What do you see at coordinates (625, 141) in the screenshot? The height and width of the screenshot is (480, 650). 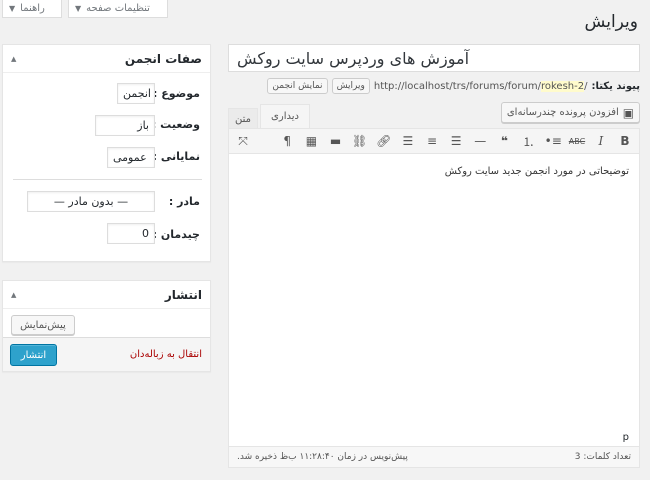 I see `bold-icon: B` at bounding box center [625, 141].